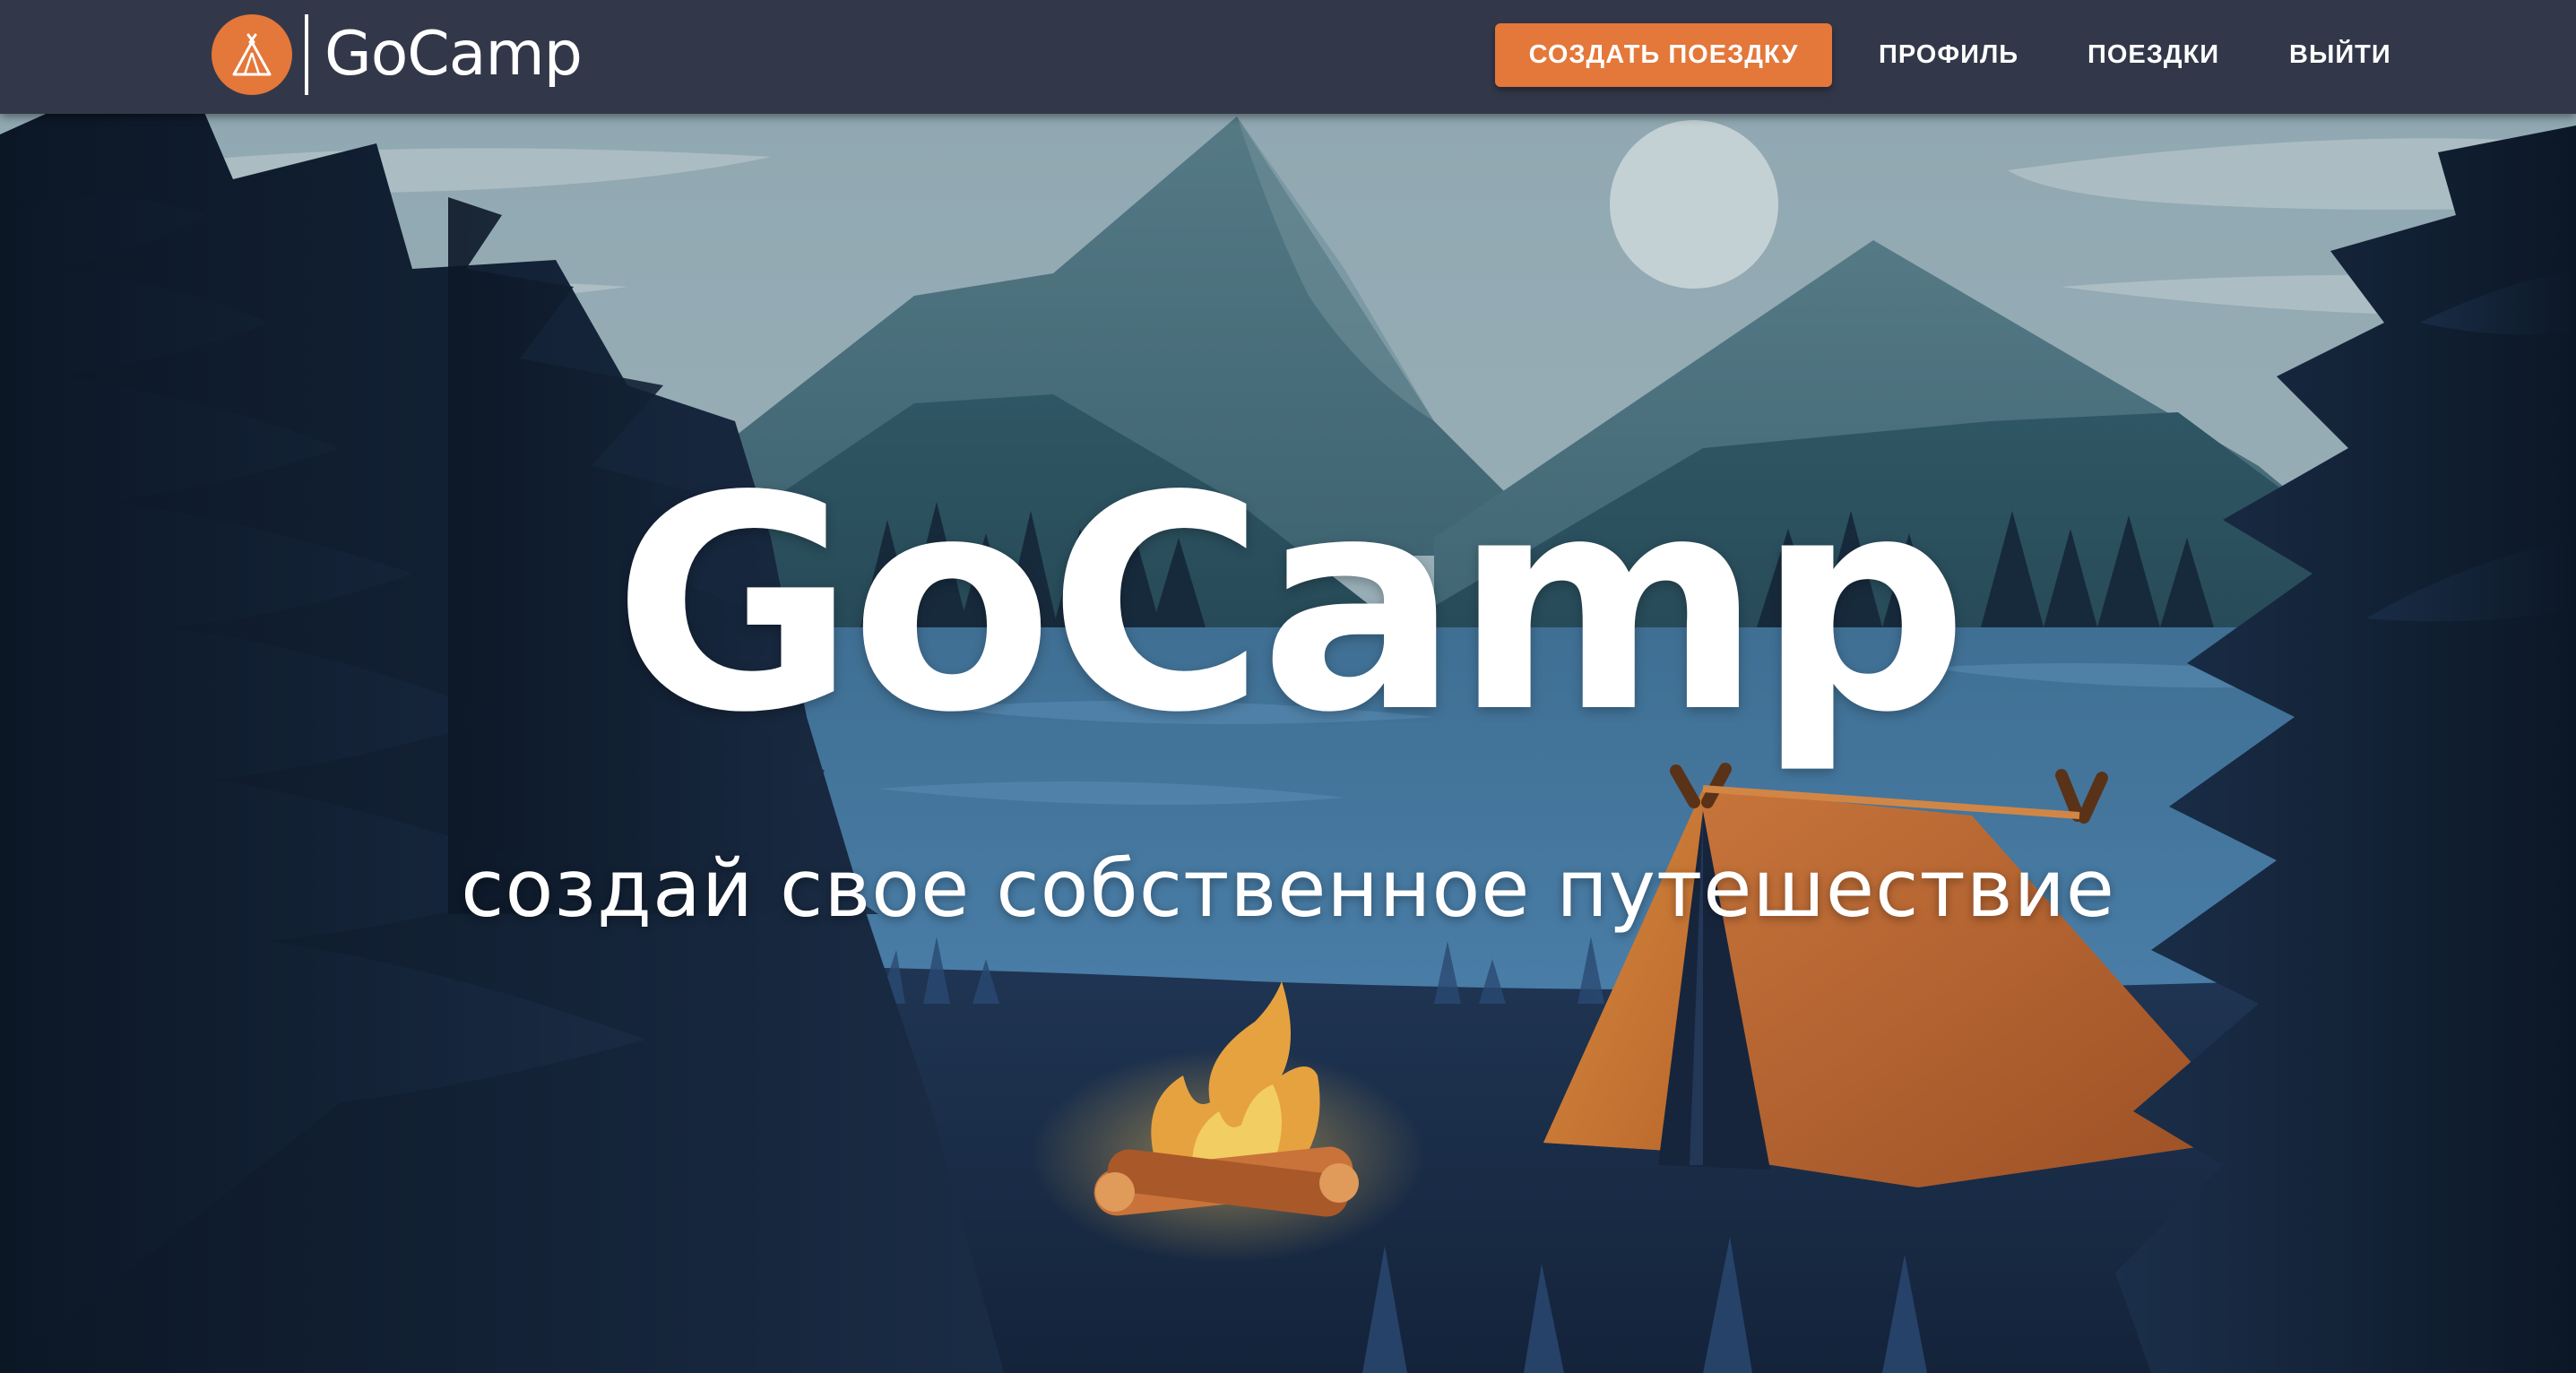  What do you see at coordinates (1663, 55) in the screenshot?
I see `create-trip-button: СОЗДАТЬ ПОЕЗДКУ` at bounding box center [1663, 55].